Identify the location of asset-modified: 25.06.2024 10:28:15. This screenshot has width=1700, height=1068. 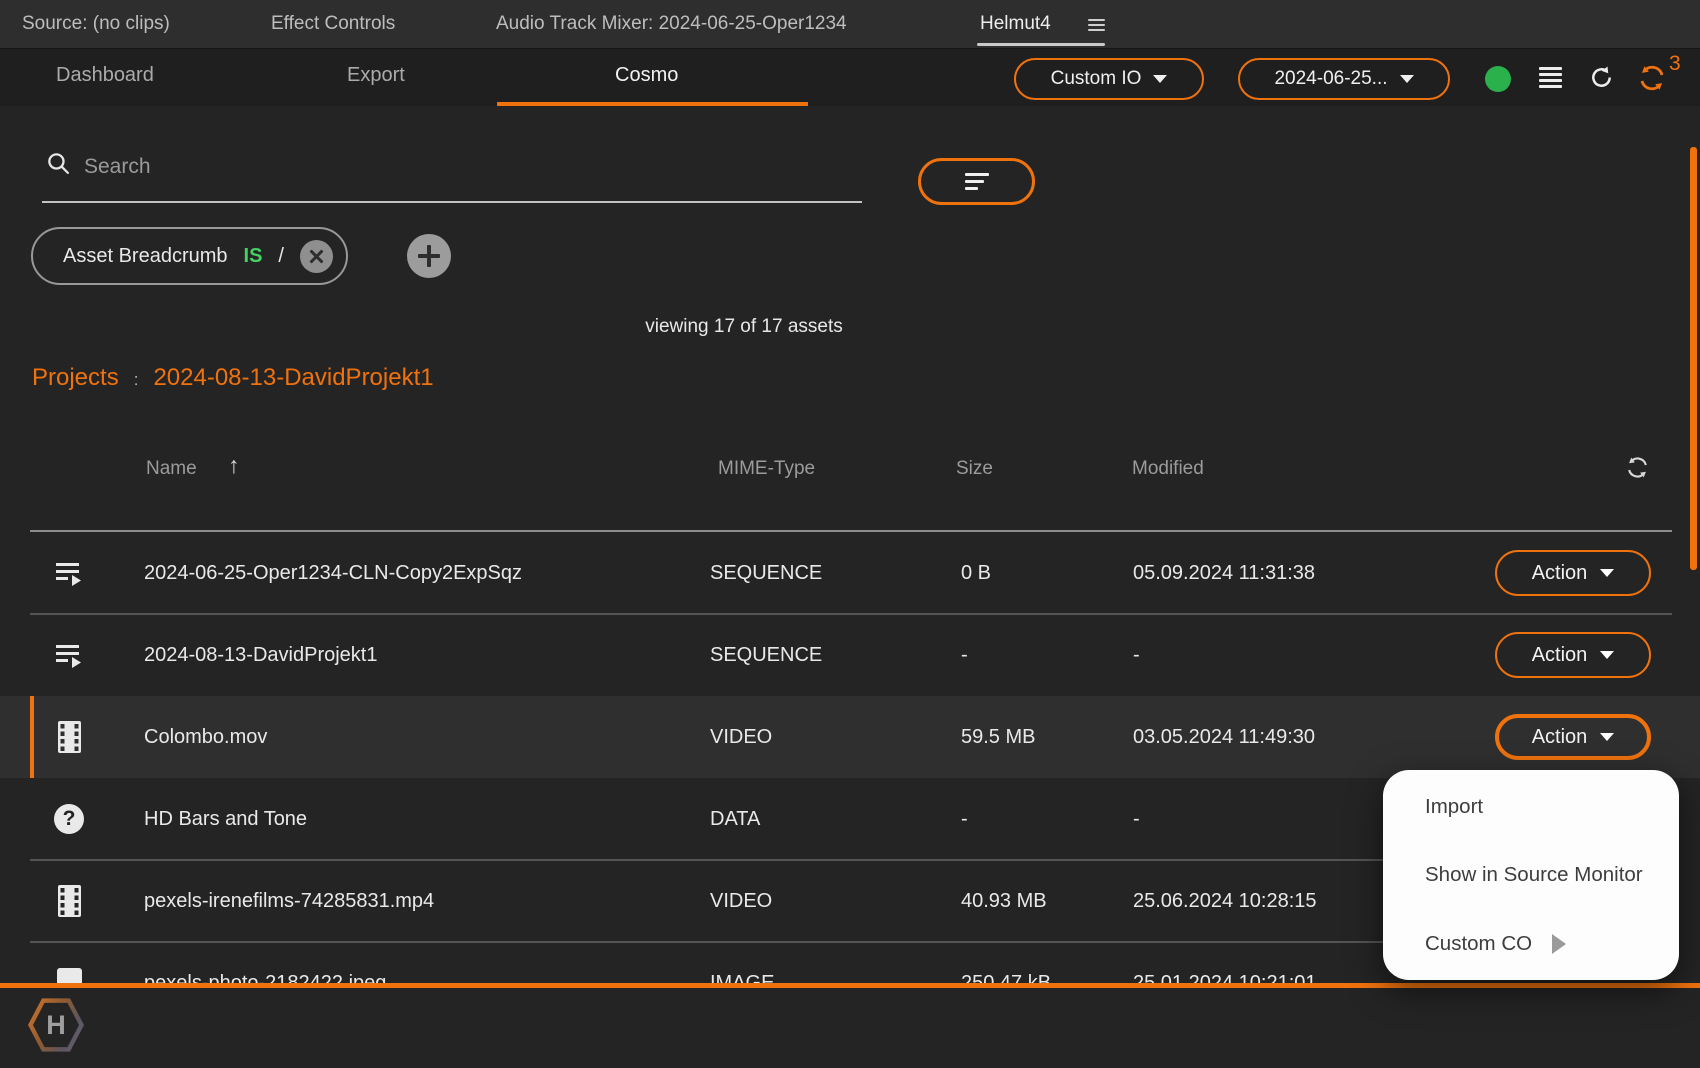
(1225, 900).